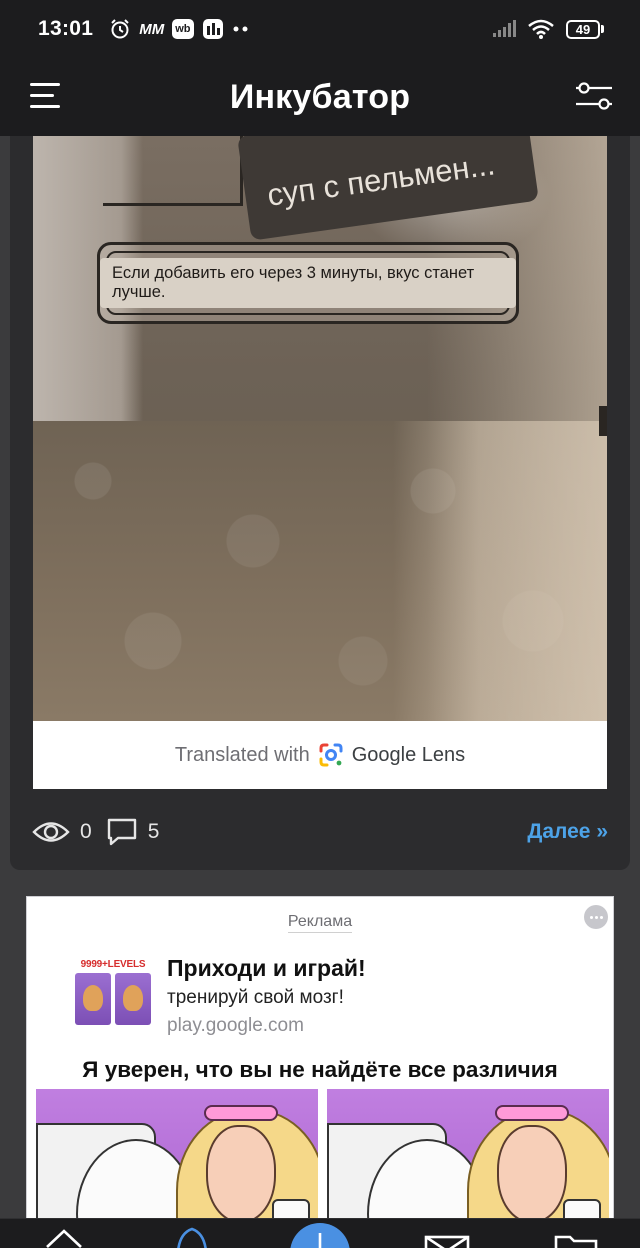 The height and width of the screenshot is (1248, 640). I want to click on ad-domain: play.google.com, so click(235, 1026).